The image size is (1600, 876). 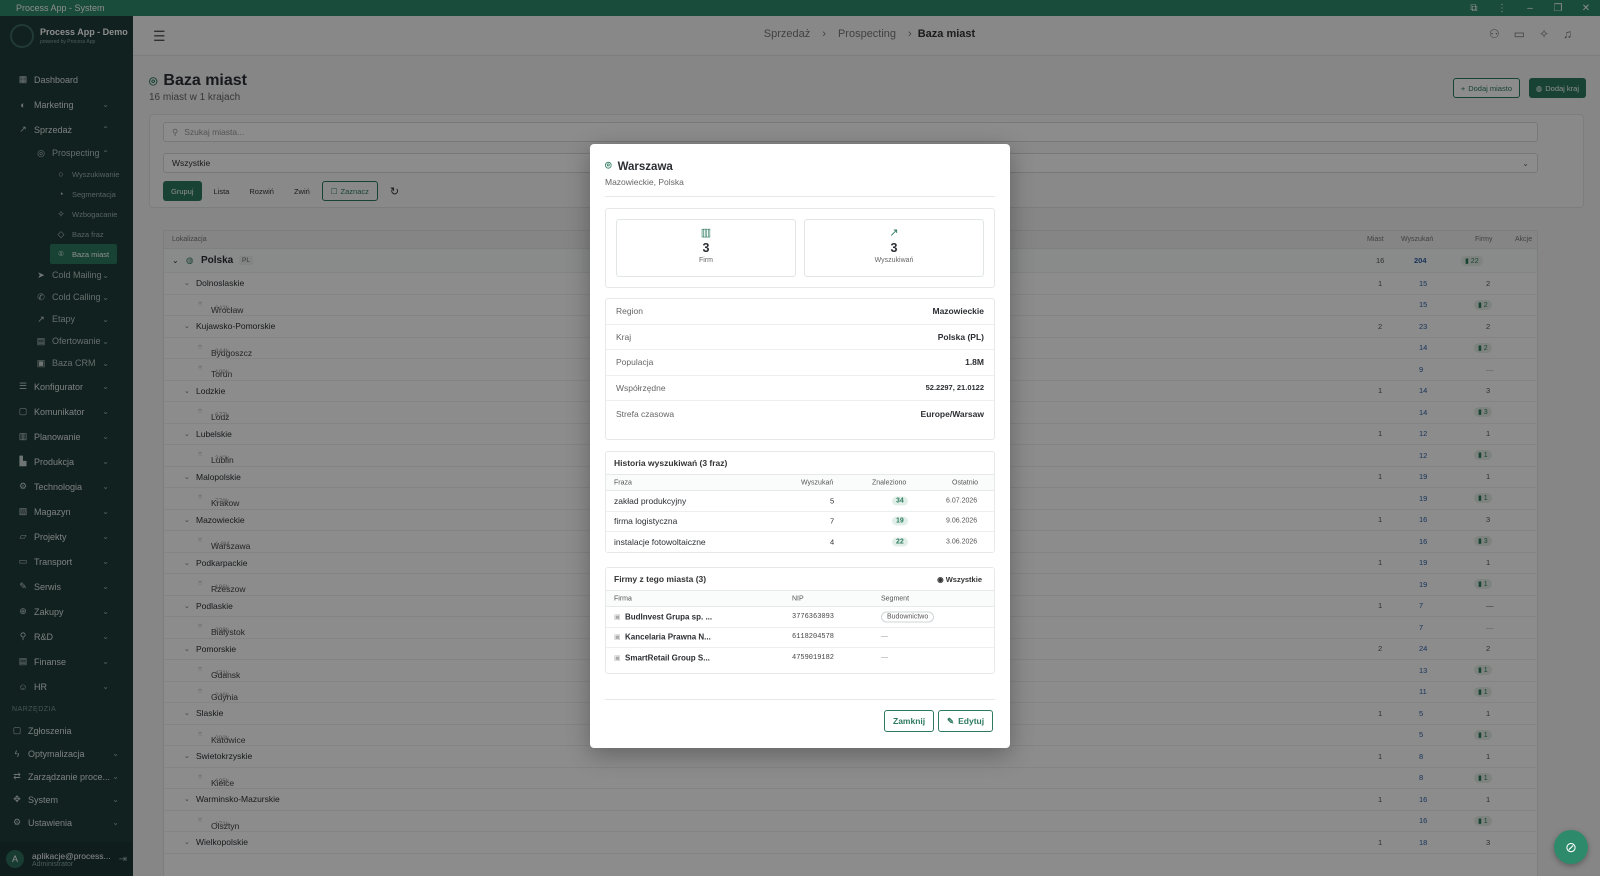 I want to click on info-row-coordinates: Współrzędne 52.2297, 21.0122, so click(x=800, y=388).